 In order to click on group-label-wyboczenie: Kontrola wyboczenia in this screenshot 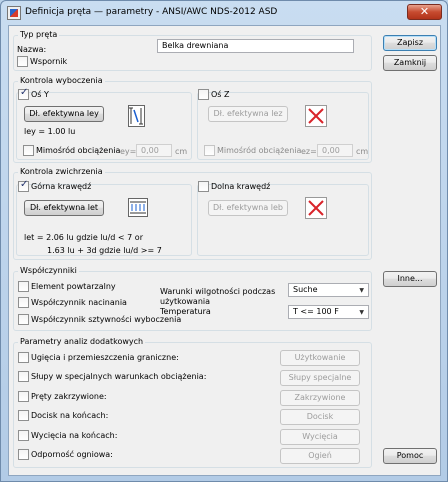, I will do `click(61, 80)`.